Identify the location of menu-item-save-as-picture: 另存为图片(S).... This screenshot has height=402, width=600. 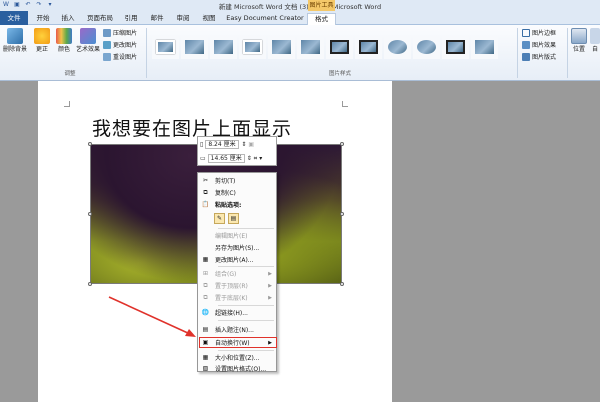
(237, 247).